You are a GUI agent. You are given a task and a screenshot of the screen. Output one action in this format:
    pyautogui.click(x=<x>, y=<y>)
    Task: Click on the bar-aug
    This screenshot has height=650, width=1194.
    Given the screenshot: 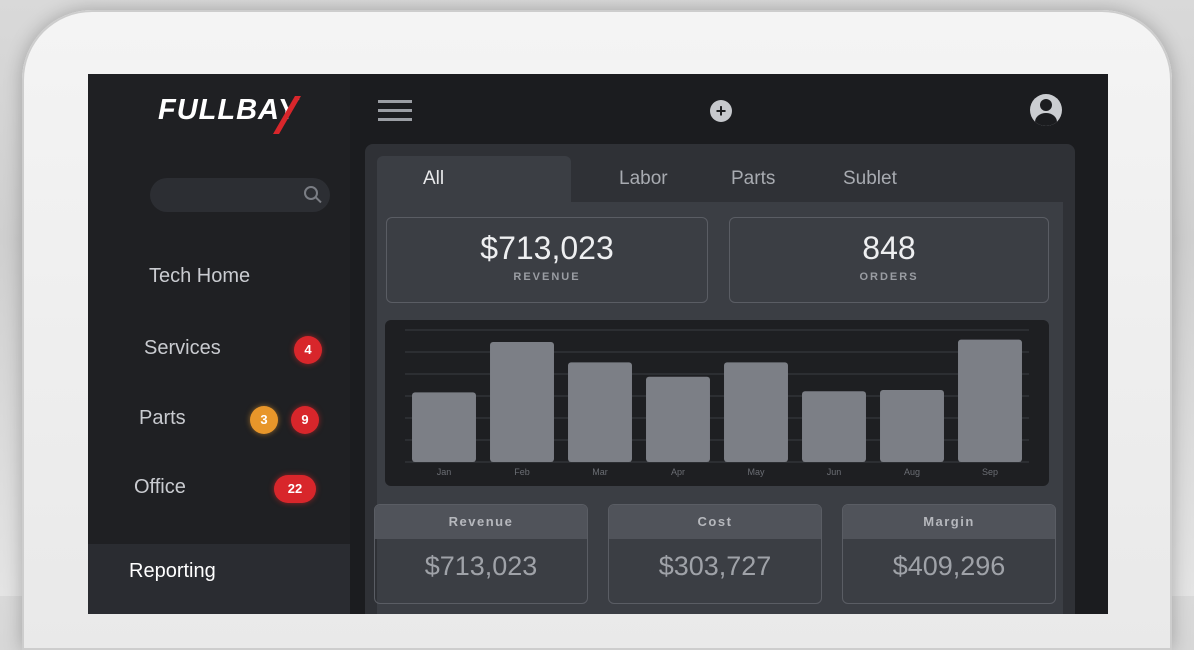 What is the action you would take?
    pyautogui.click(x=912, y=426)
    